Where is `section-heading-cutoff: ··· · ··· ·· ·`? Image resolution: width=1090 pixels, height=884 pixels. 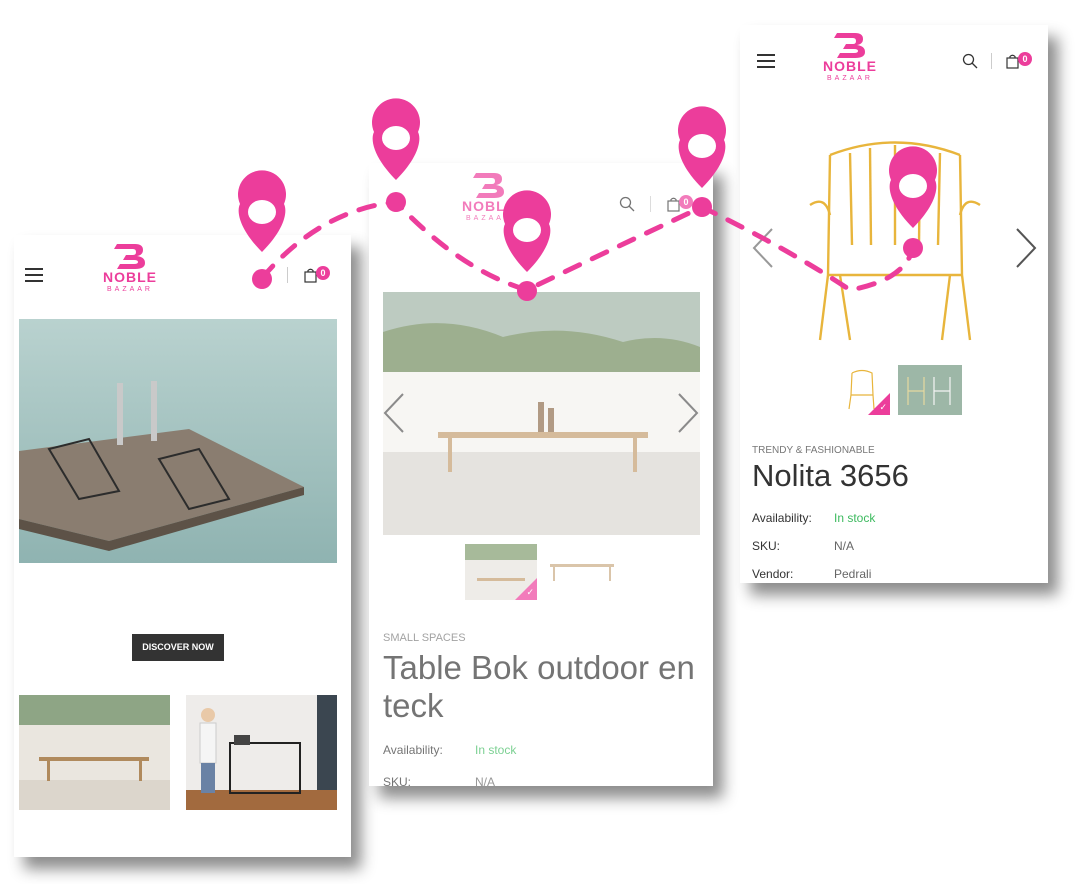 section-heading-cutoff: ··· · ··· ·· · is located at coordinates (110, 856).